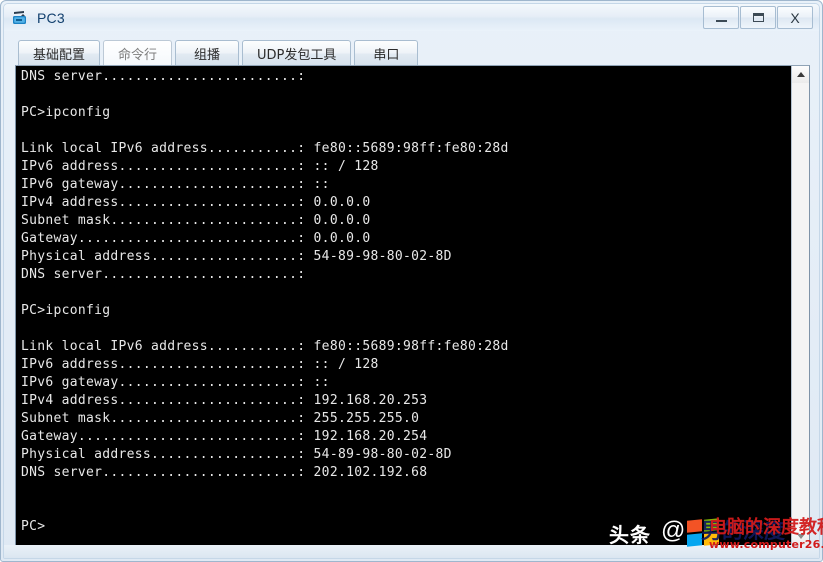  I want to click on window-bottom-strip, so click(411, 551).